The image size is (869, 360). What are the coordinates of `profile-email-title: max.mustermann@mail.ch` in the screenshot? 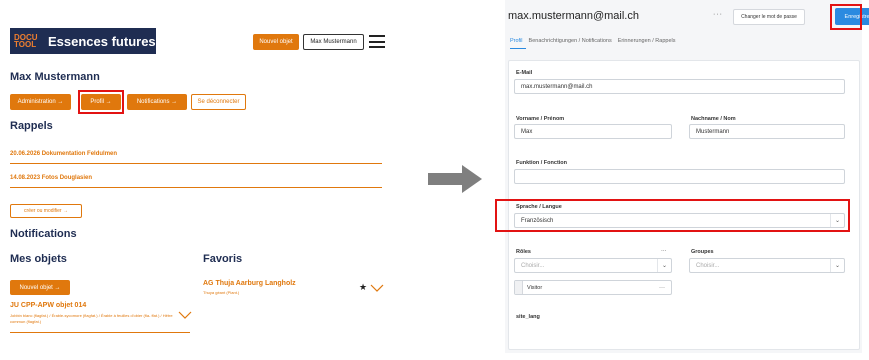 It's located at (573, 16).